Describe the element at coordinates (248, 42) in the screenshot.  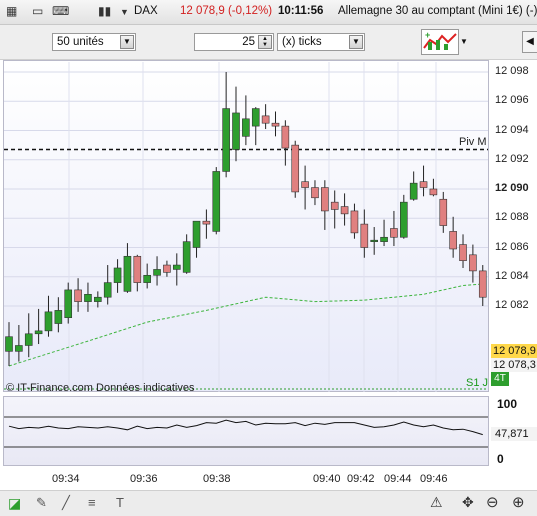
I see `tick-count-value: 25` at that location.